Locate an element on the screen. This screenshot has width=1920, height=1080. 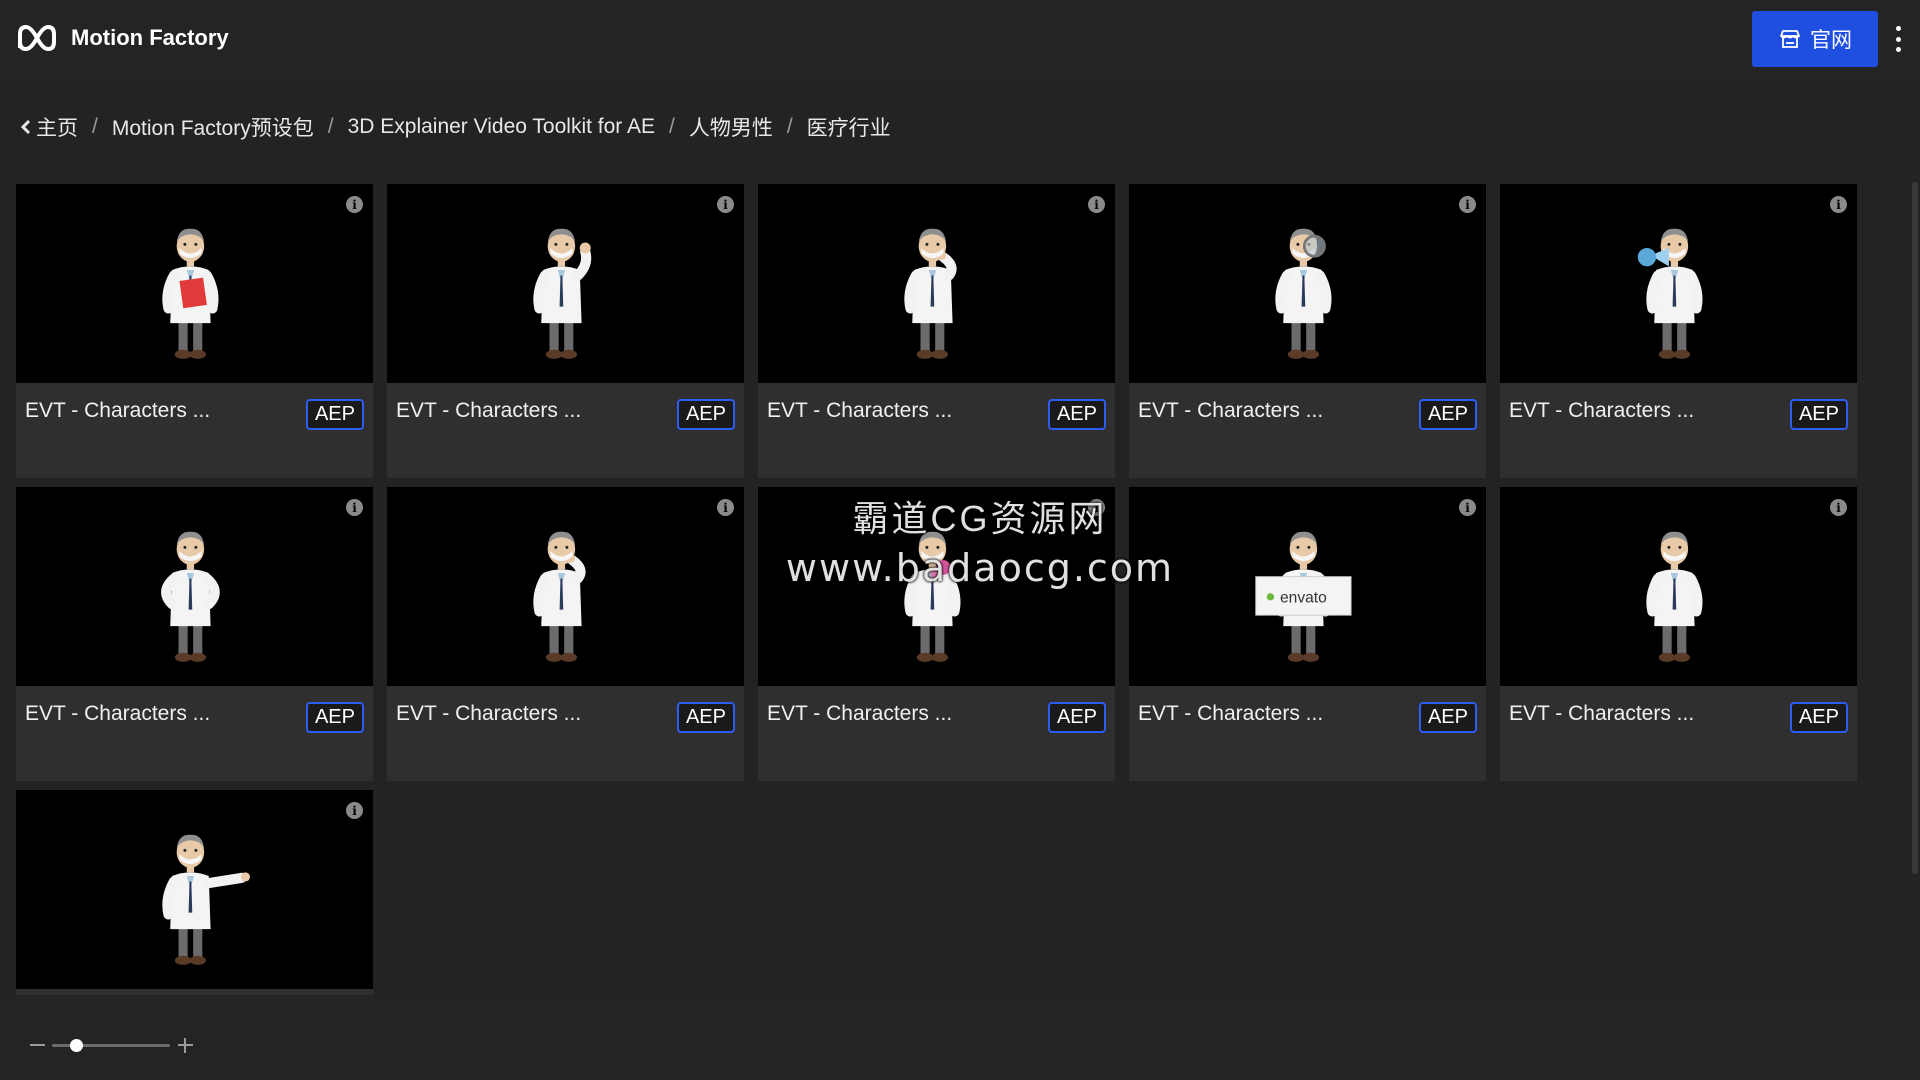
vertical-scrollbar is located at coordinates (1915, 528).